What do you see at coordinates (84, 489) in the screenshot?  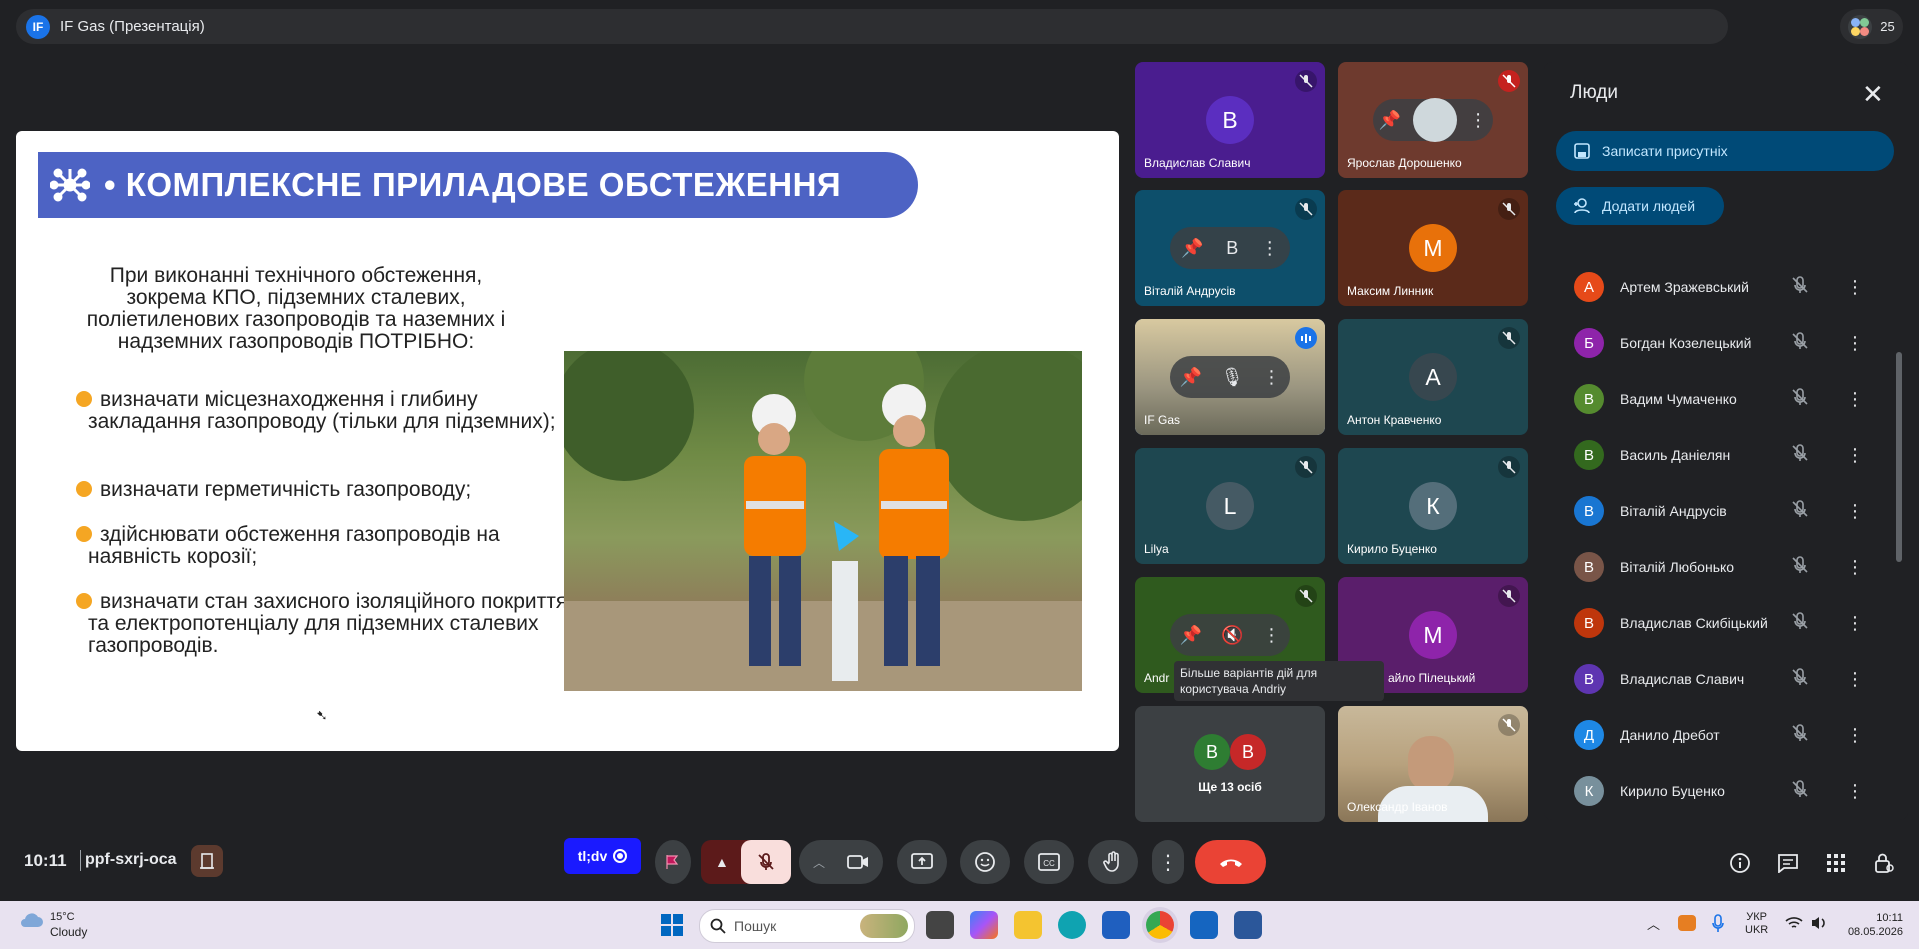 I see `bullet-dot-icon` at bounding box center [84, 489].